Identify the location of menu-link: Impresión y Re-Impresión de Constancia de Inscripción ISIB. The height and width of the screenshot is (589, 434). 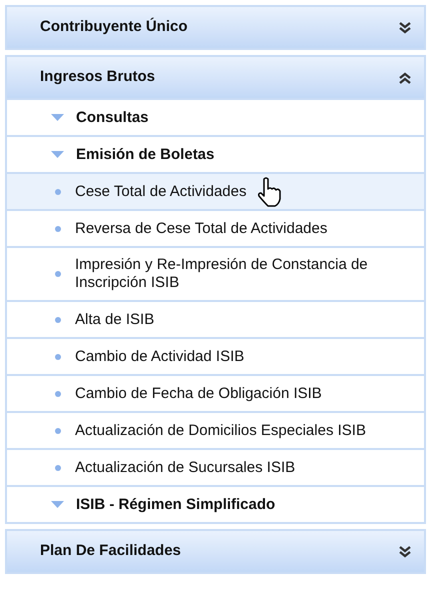
(212, 274).